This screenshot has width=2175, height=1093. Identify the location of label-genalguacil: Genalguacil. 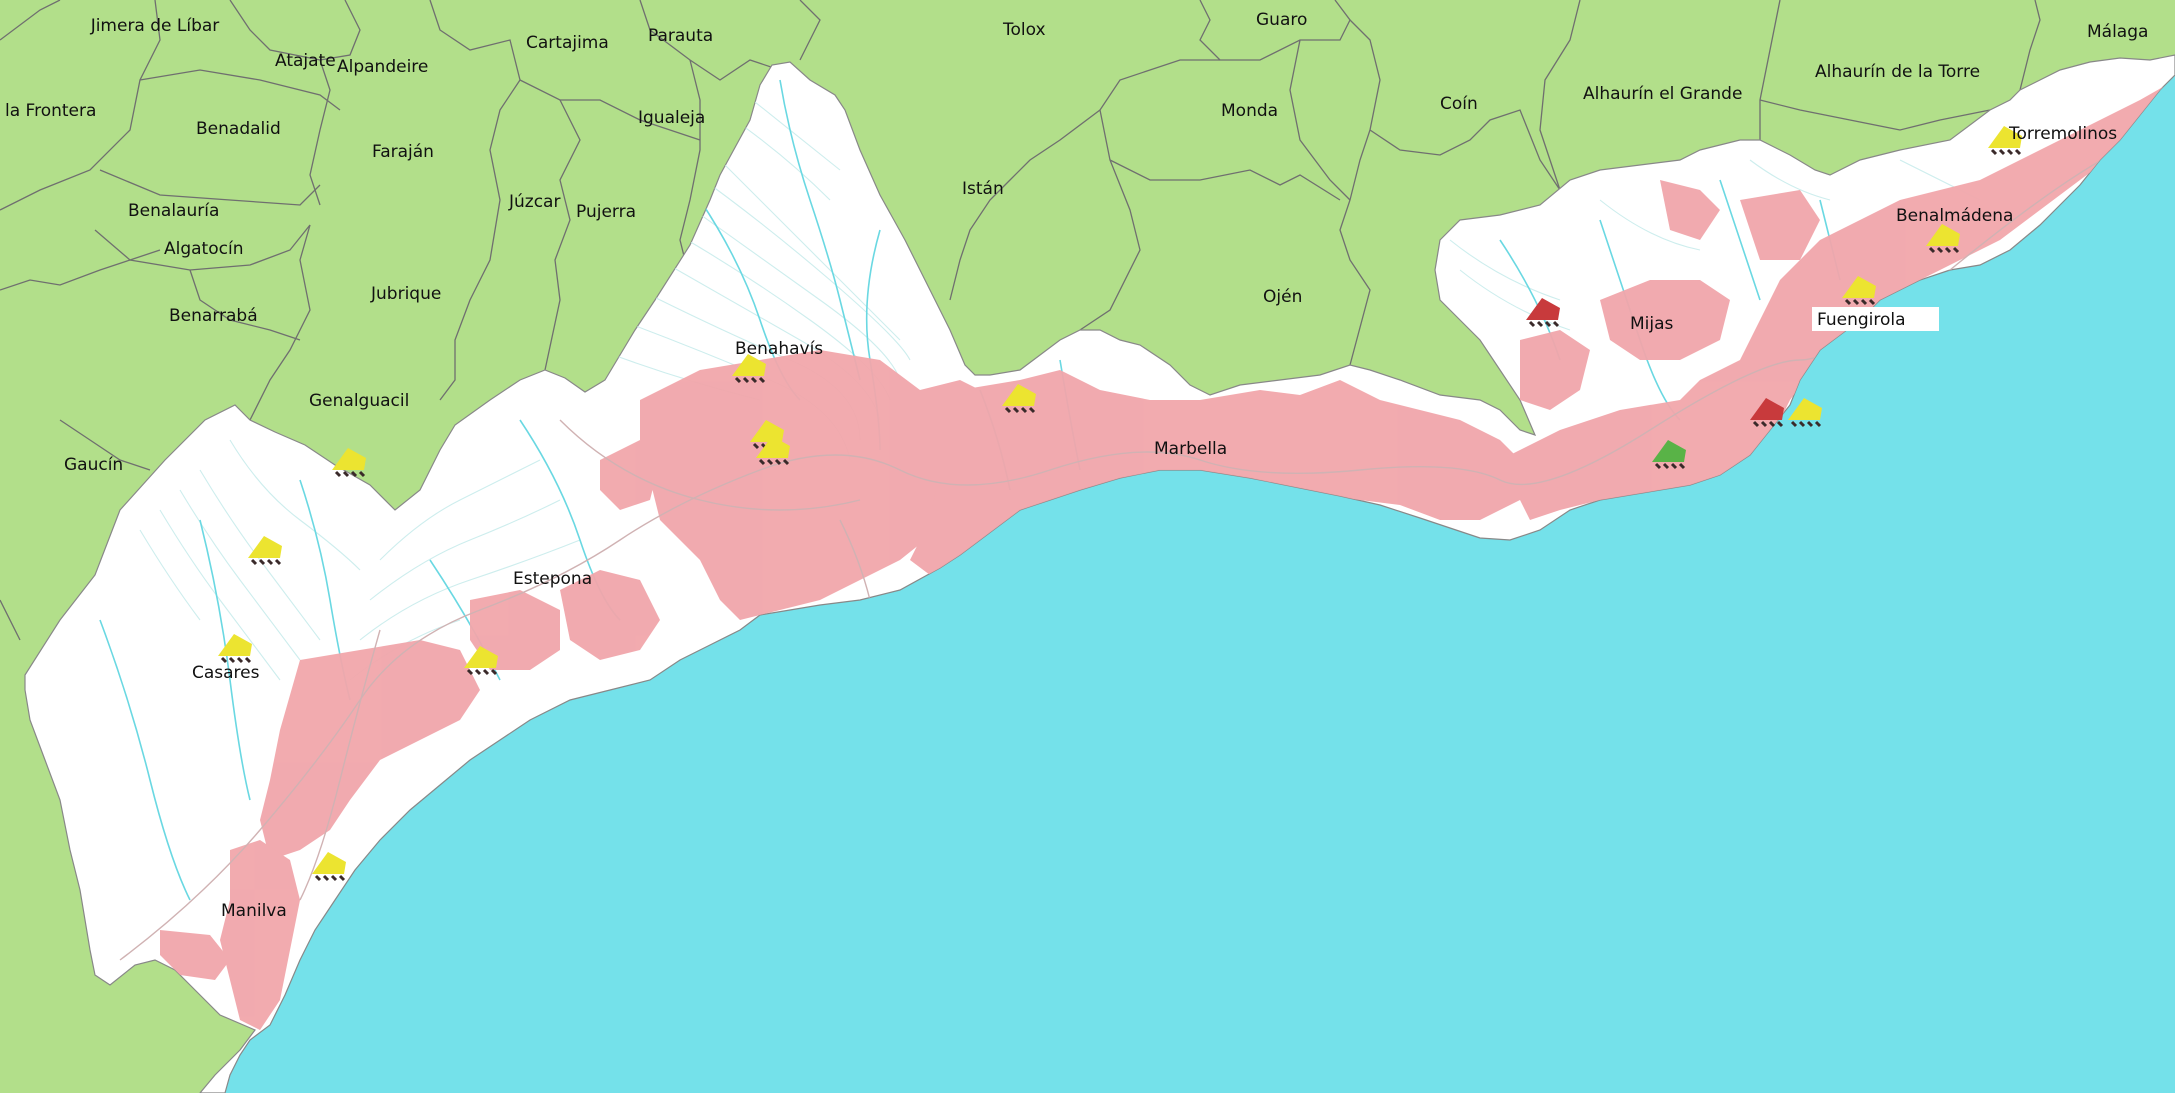
(359, 401).